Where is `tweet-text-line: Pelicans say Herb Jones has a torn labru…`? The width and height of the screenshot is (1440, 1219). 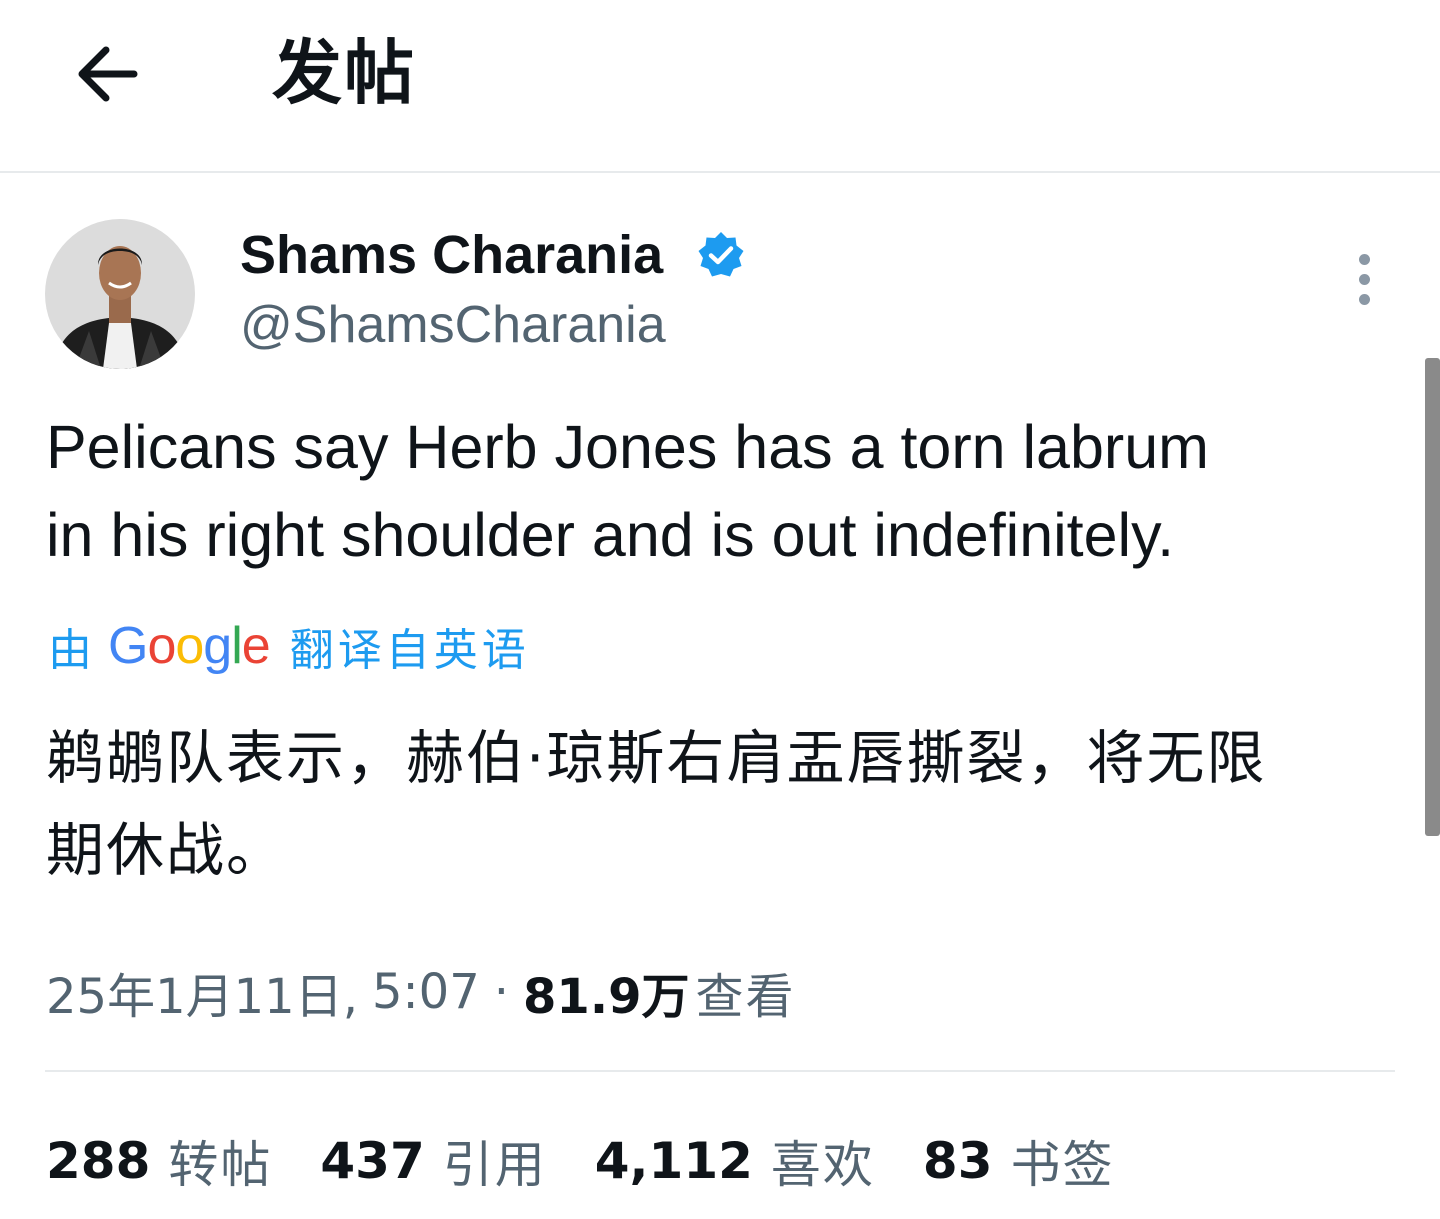 tweet-text-line: Pelicans say Herb Jones has a torn labru… is located at coordinates (627, 447).